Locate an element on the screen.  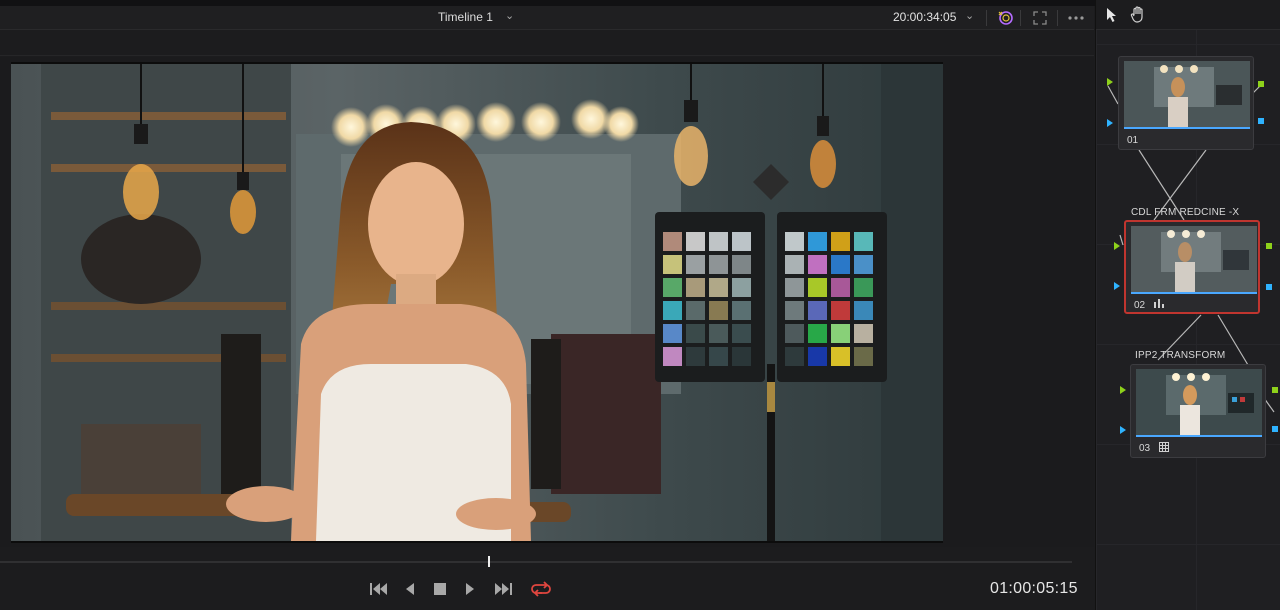
node-number: 02 is located at coordinates (1140, 305).